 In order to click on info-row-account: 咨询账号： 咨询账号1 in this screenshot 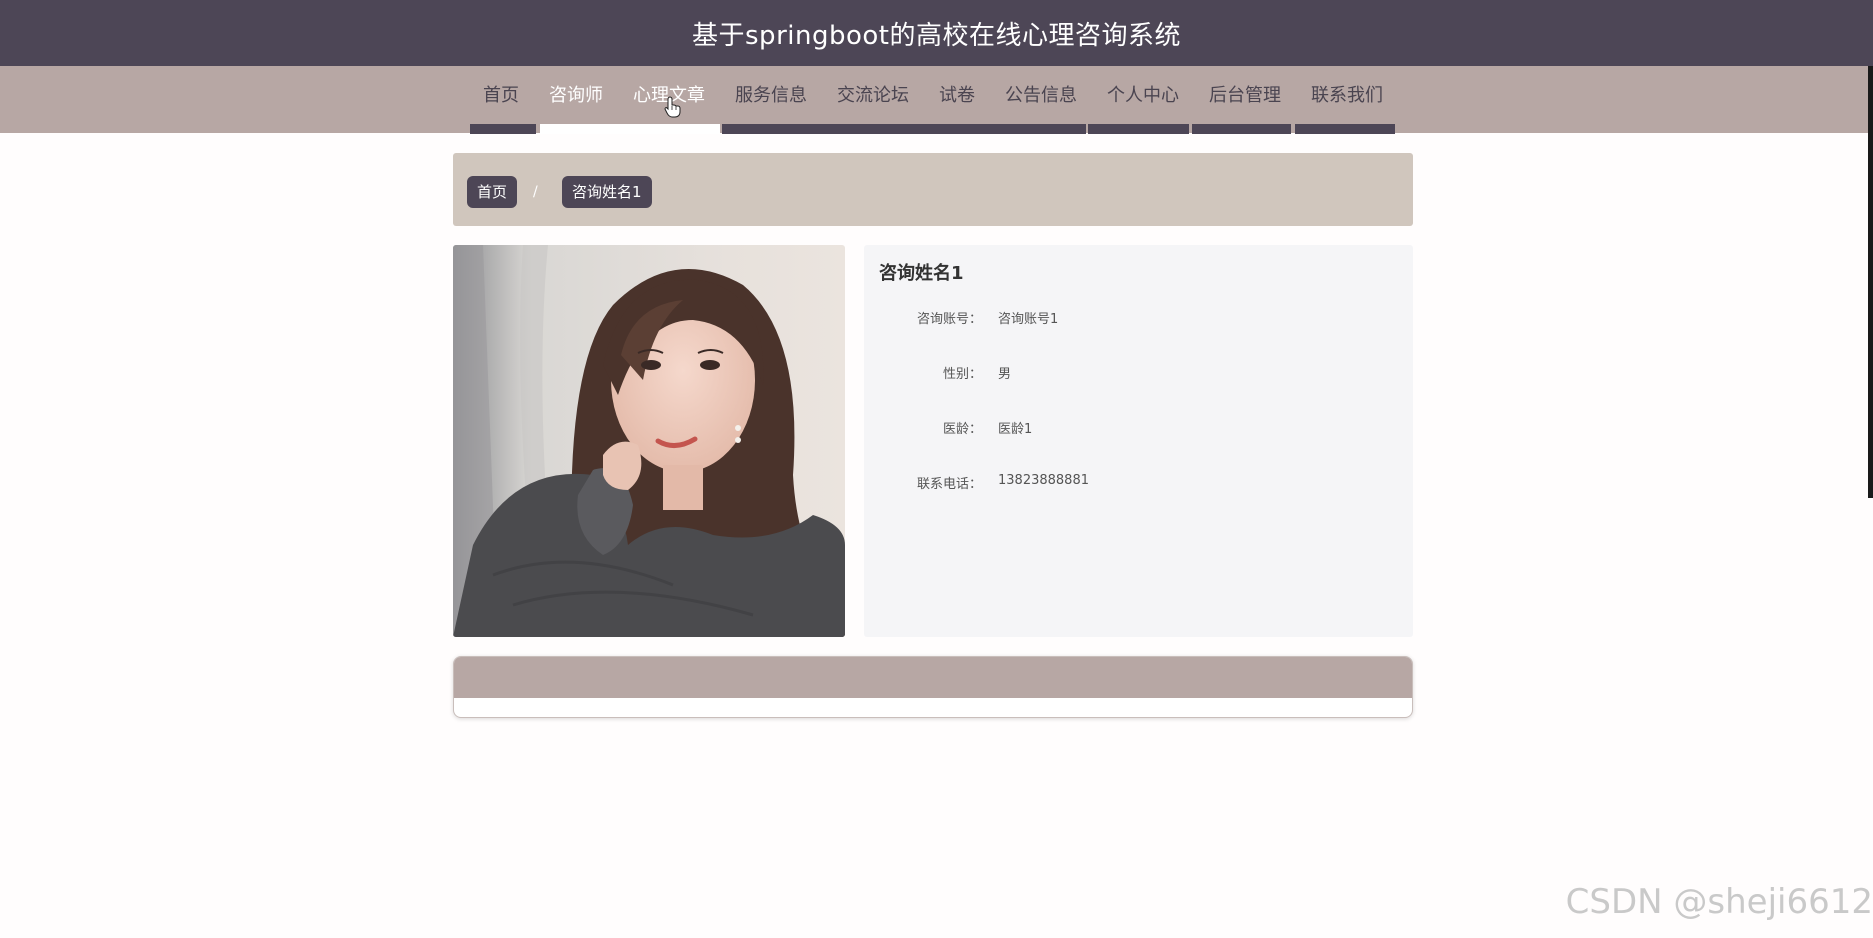, I will do `click(1138, 318)`.